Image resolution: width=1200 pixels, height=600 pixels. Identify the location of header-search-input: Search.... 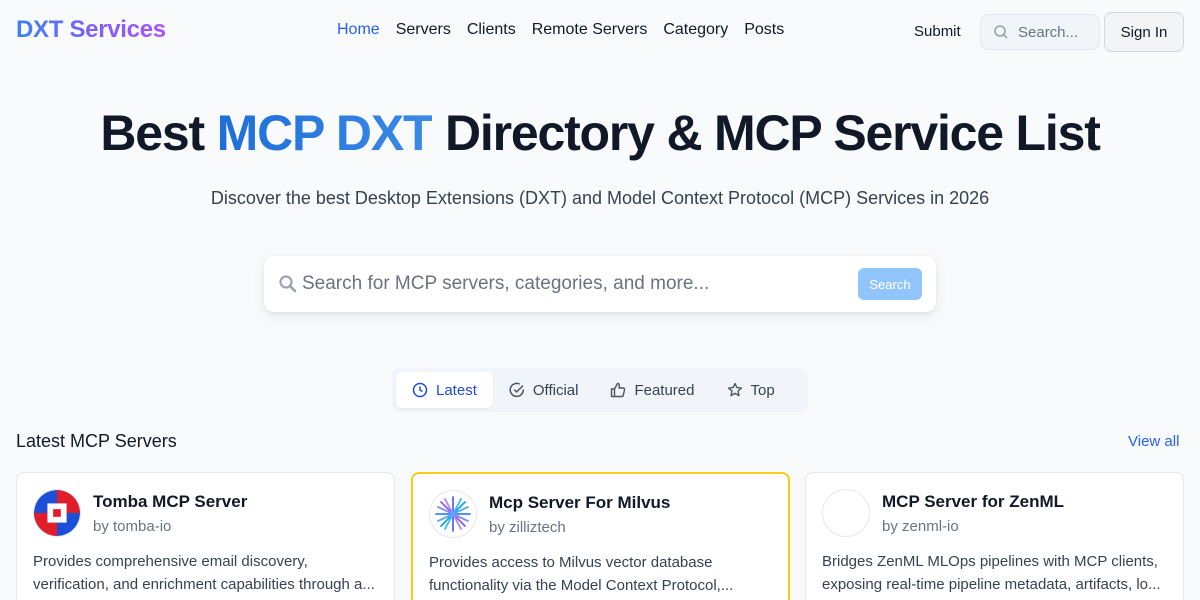
(1040, 32).